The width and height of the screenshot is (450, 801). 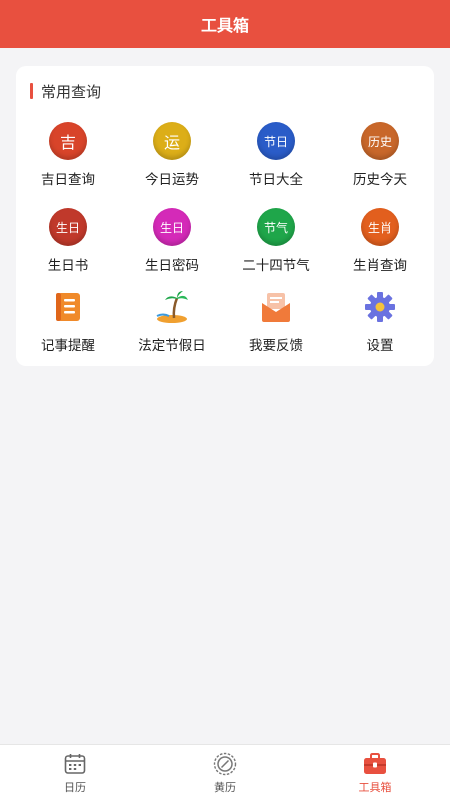 What do you see at coordinates (71, 91) in the screenshot?
I see `section-title: 常用查询` at bounding box center [71, 91].